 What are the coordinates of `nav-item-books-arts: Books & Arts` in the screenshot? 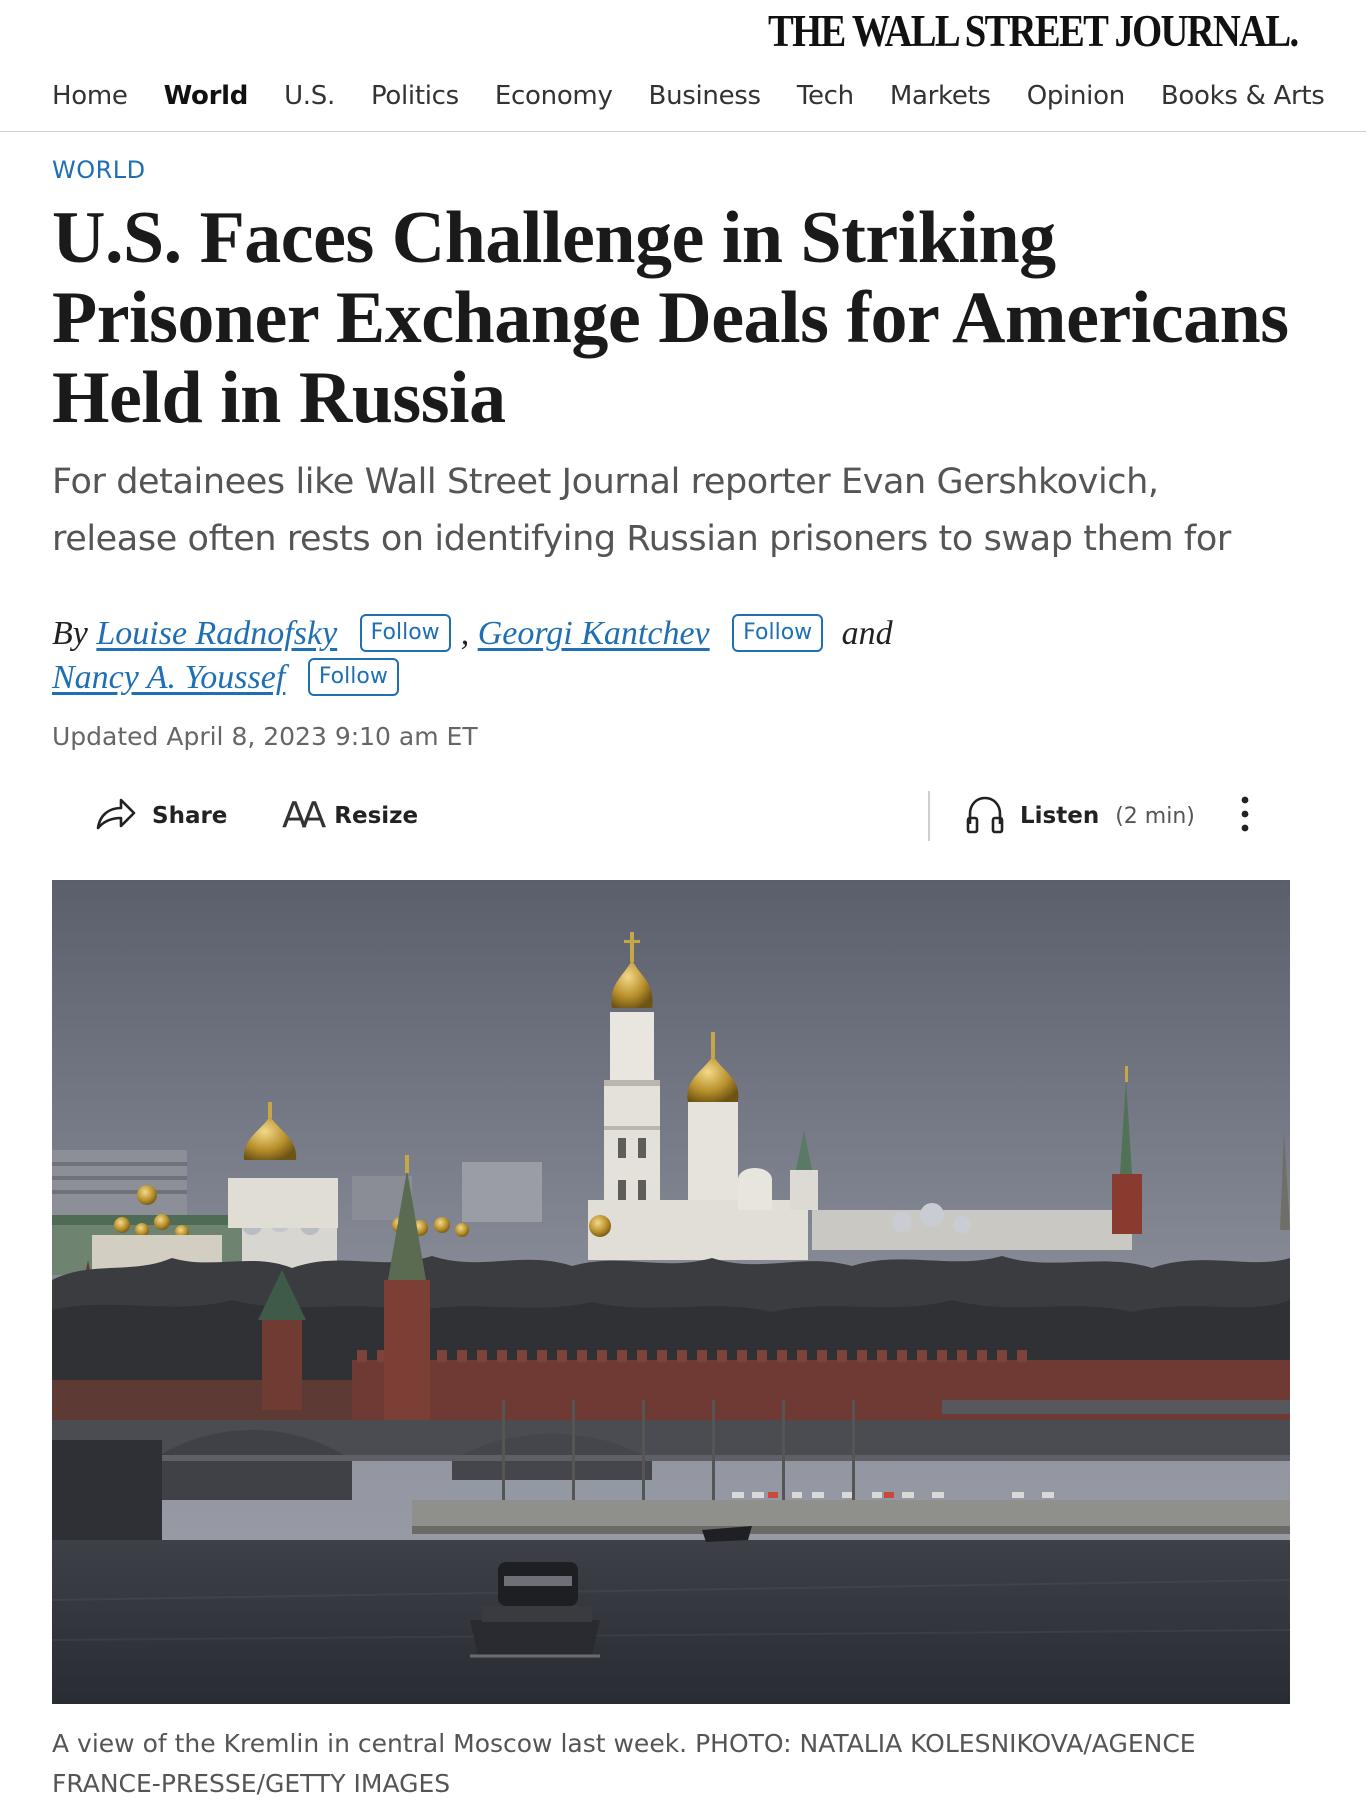 It's located at (1243, 96).